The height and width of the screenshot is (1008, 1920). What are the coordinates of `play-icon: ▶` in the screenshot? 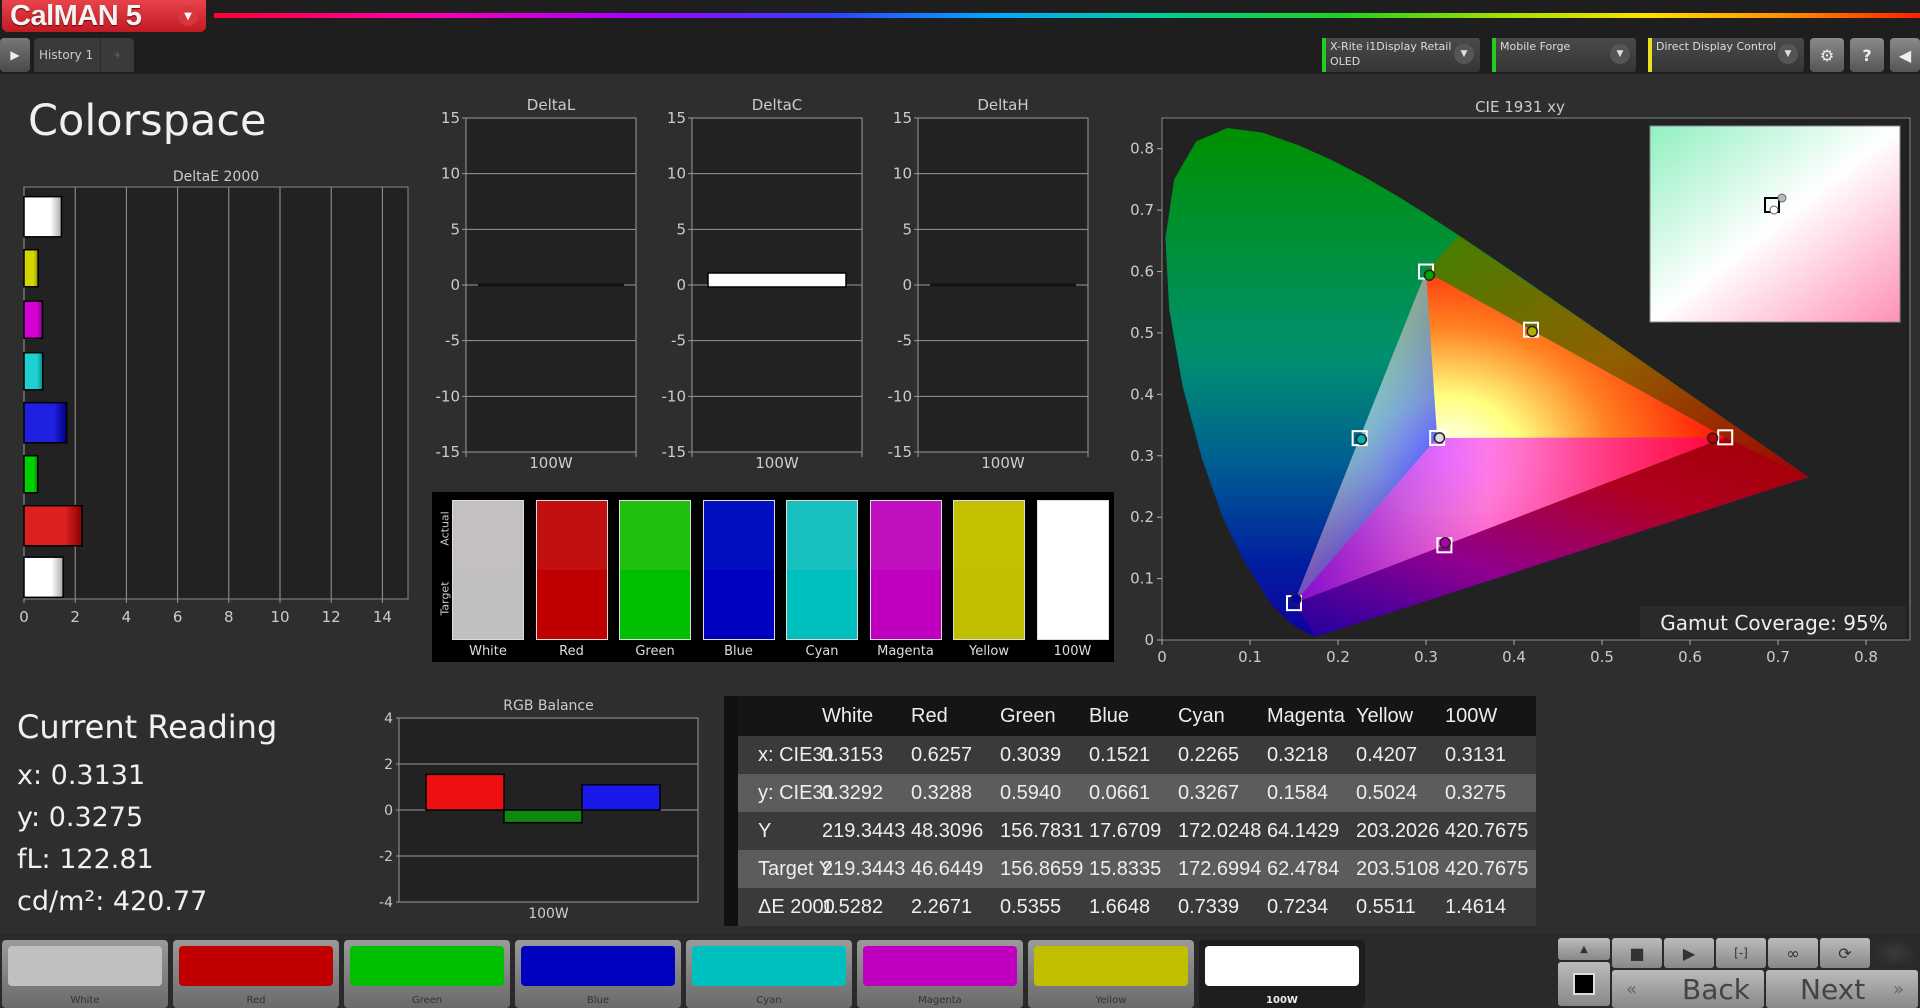 It's located at (1689, 953).